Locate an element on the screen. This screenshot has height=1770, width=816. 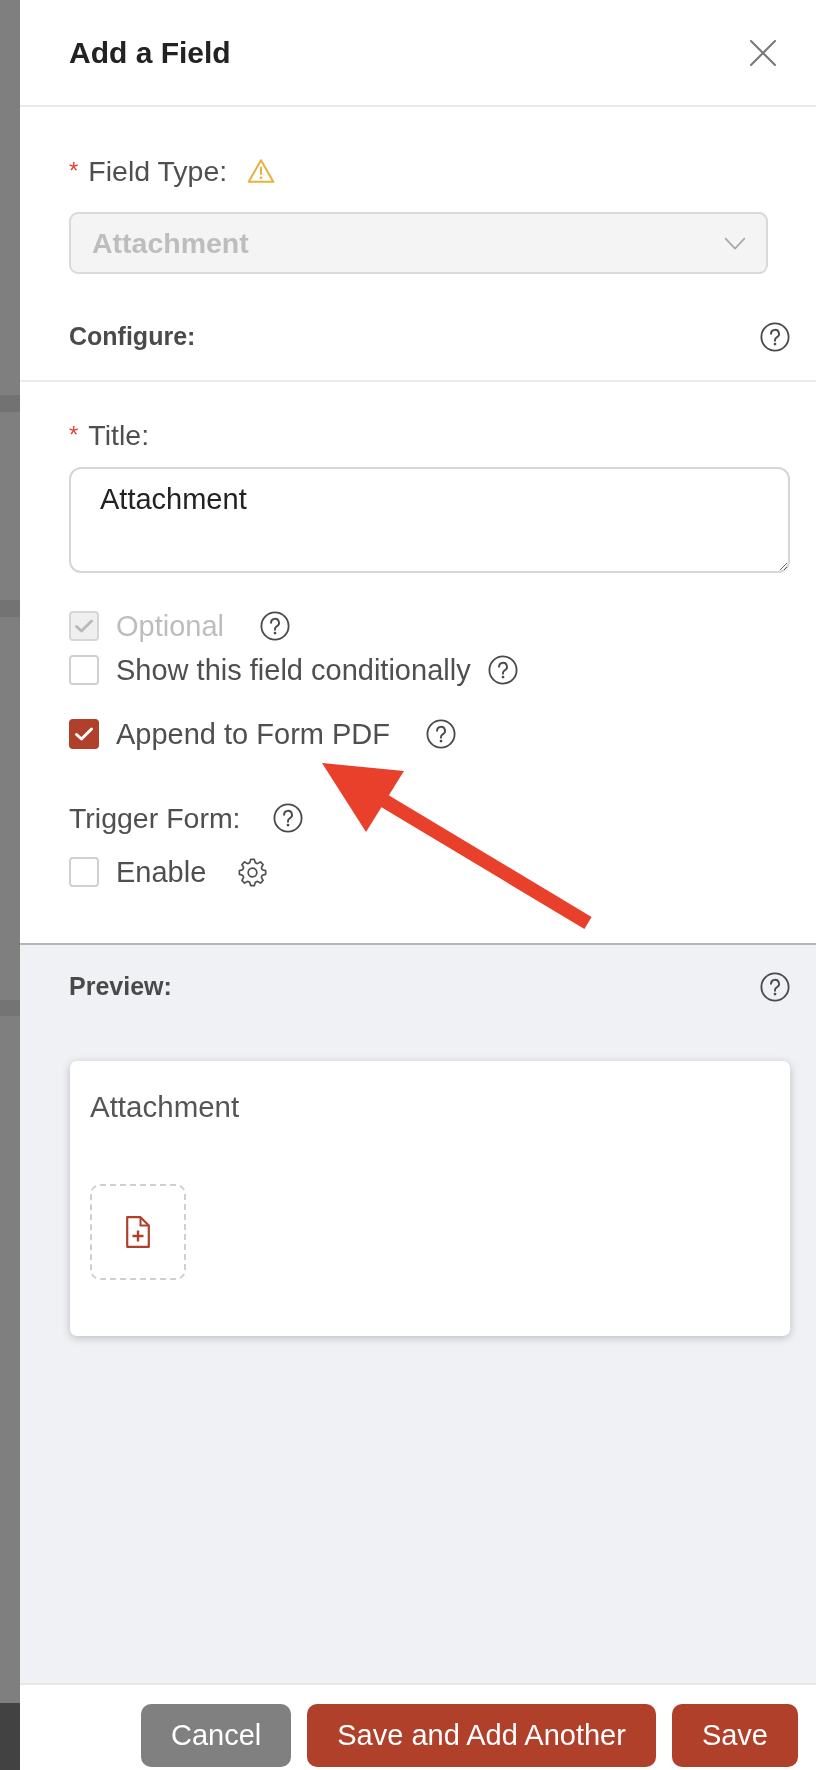
title-input: Attachment is located at coordinates (429, 520).